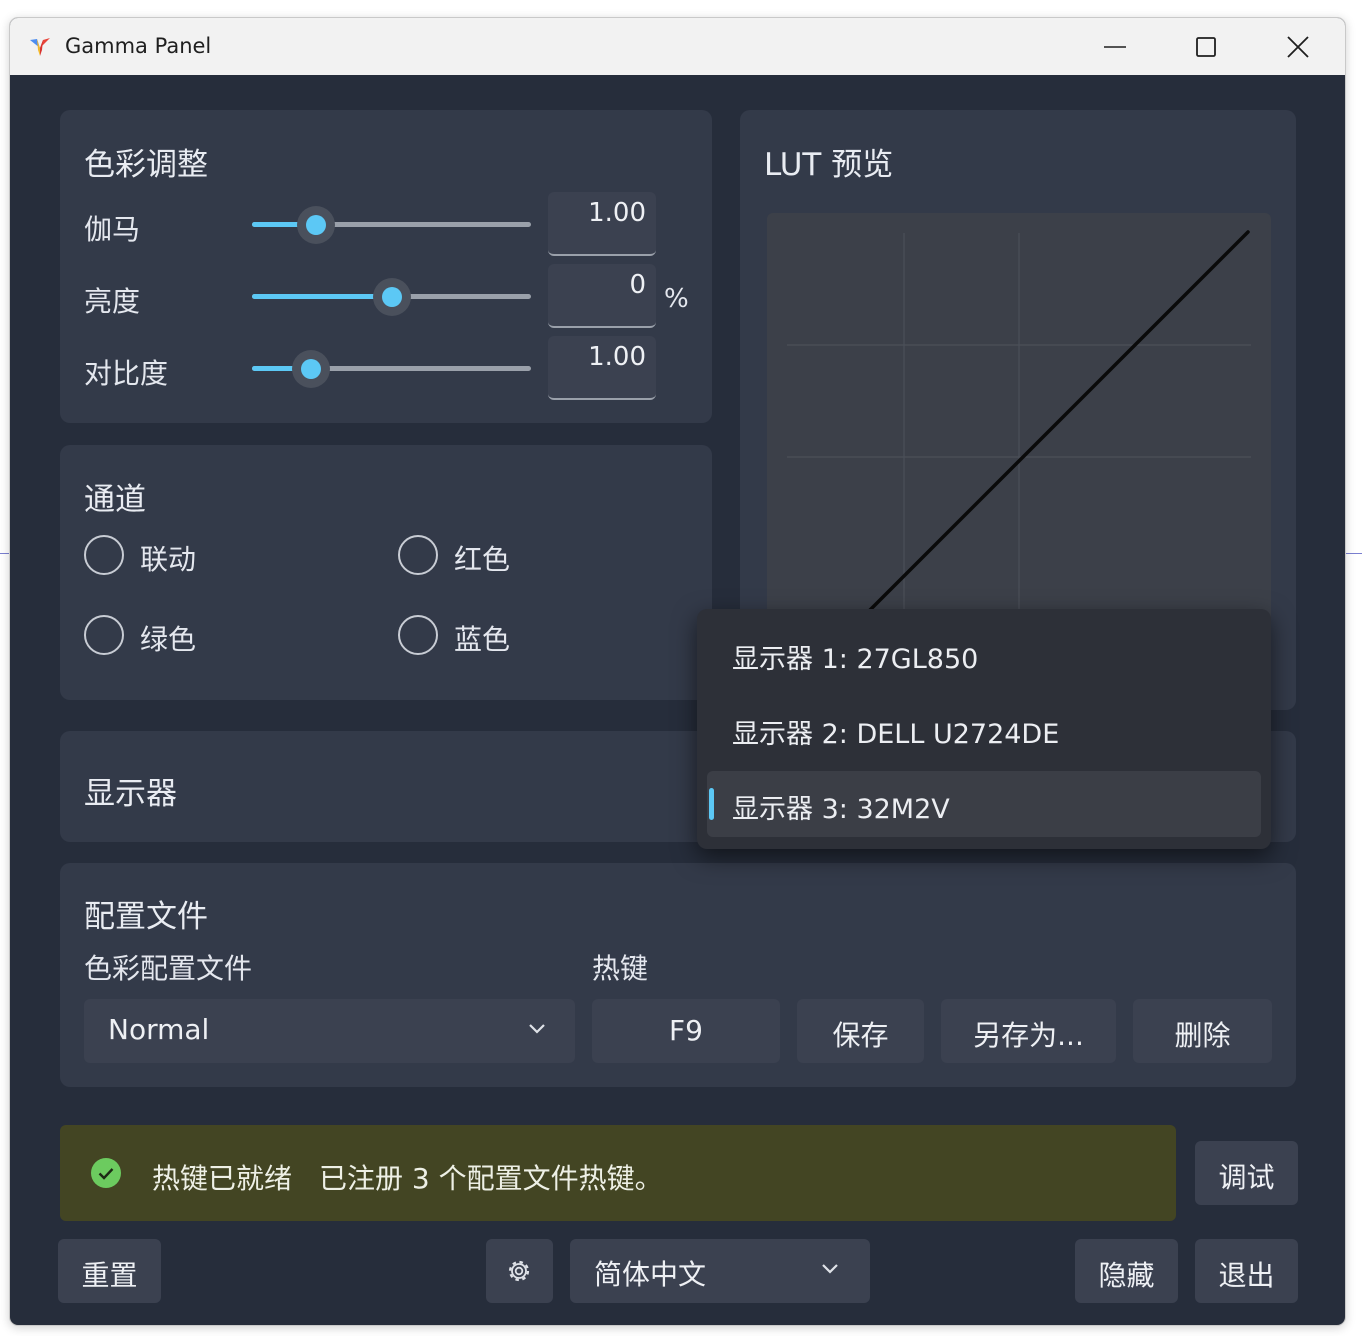 The image size is (1362, 1336). I want to click on lut-title: LUT 预览, so click(829, 165).